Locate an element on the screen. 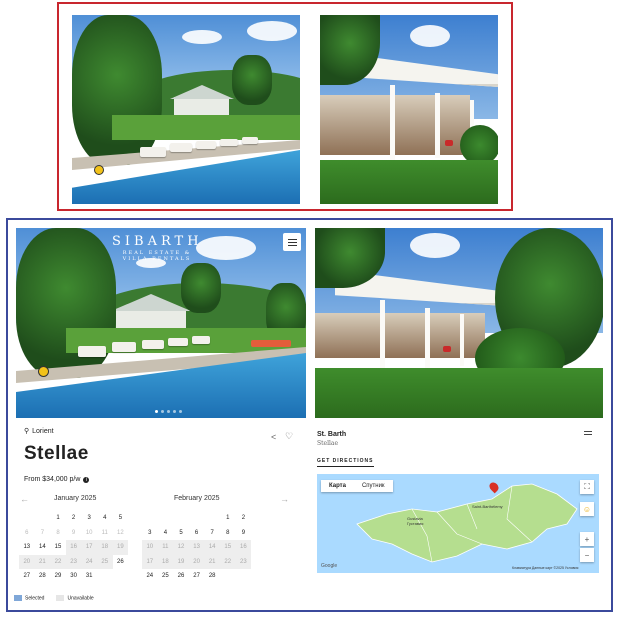 The width and height of the screenshot is (618, 620). info-icon: i is located at coordinates (86, 479).